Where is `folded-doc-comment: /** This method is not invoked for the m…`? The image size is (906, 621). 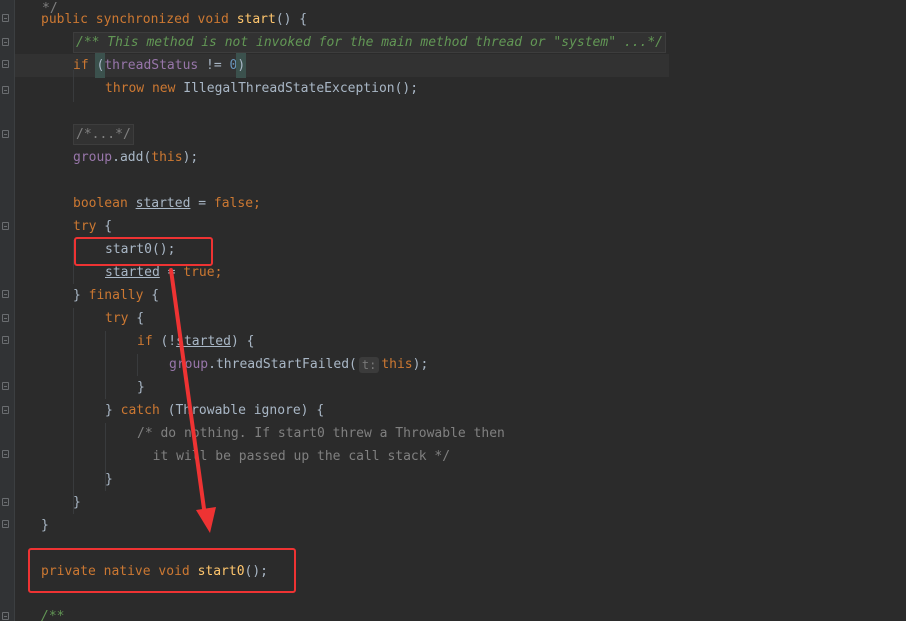 folded-doc-comment: /** This method is not invoked for the m… is located at coordinates (369, 42).